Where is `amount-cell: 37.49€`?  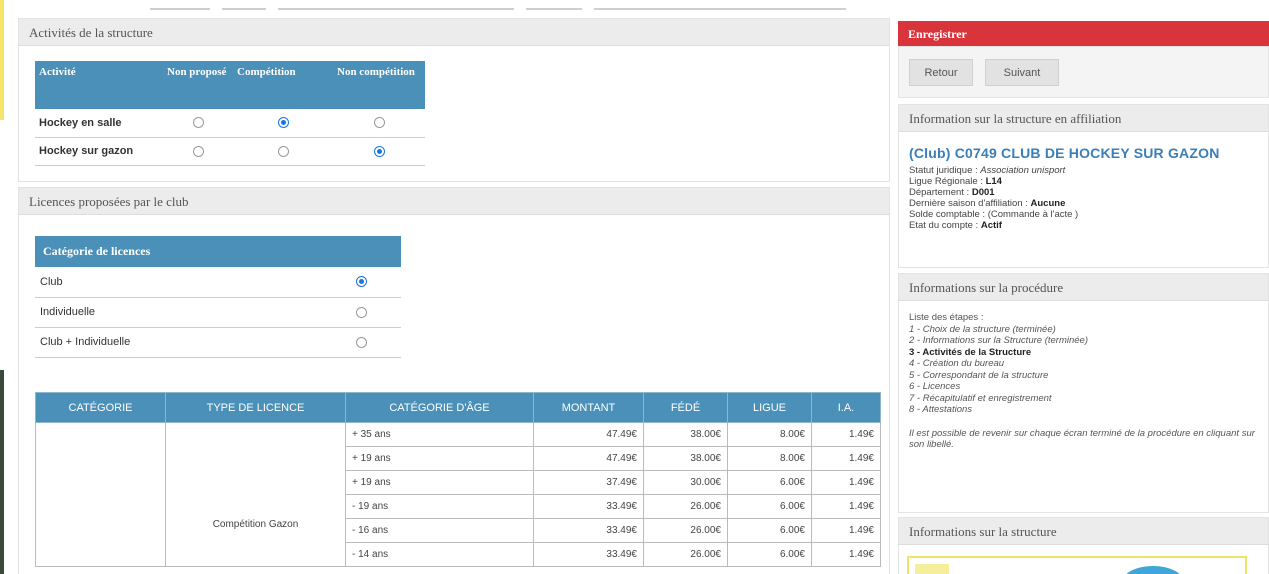
amount-cell: 37.49€ is located at coordinates (588, 482).